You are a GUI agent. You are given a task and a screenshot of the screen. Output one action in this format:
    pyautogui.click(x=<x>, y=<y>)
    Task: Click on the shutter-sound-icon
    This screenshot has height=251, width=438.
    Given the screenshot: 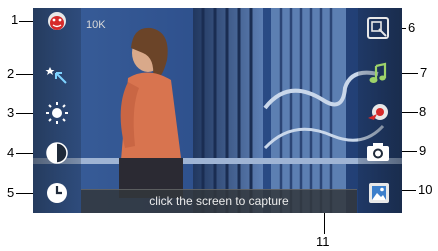 What is the action you would take?
    pyautogui.click(x=378, y=74)
    